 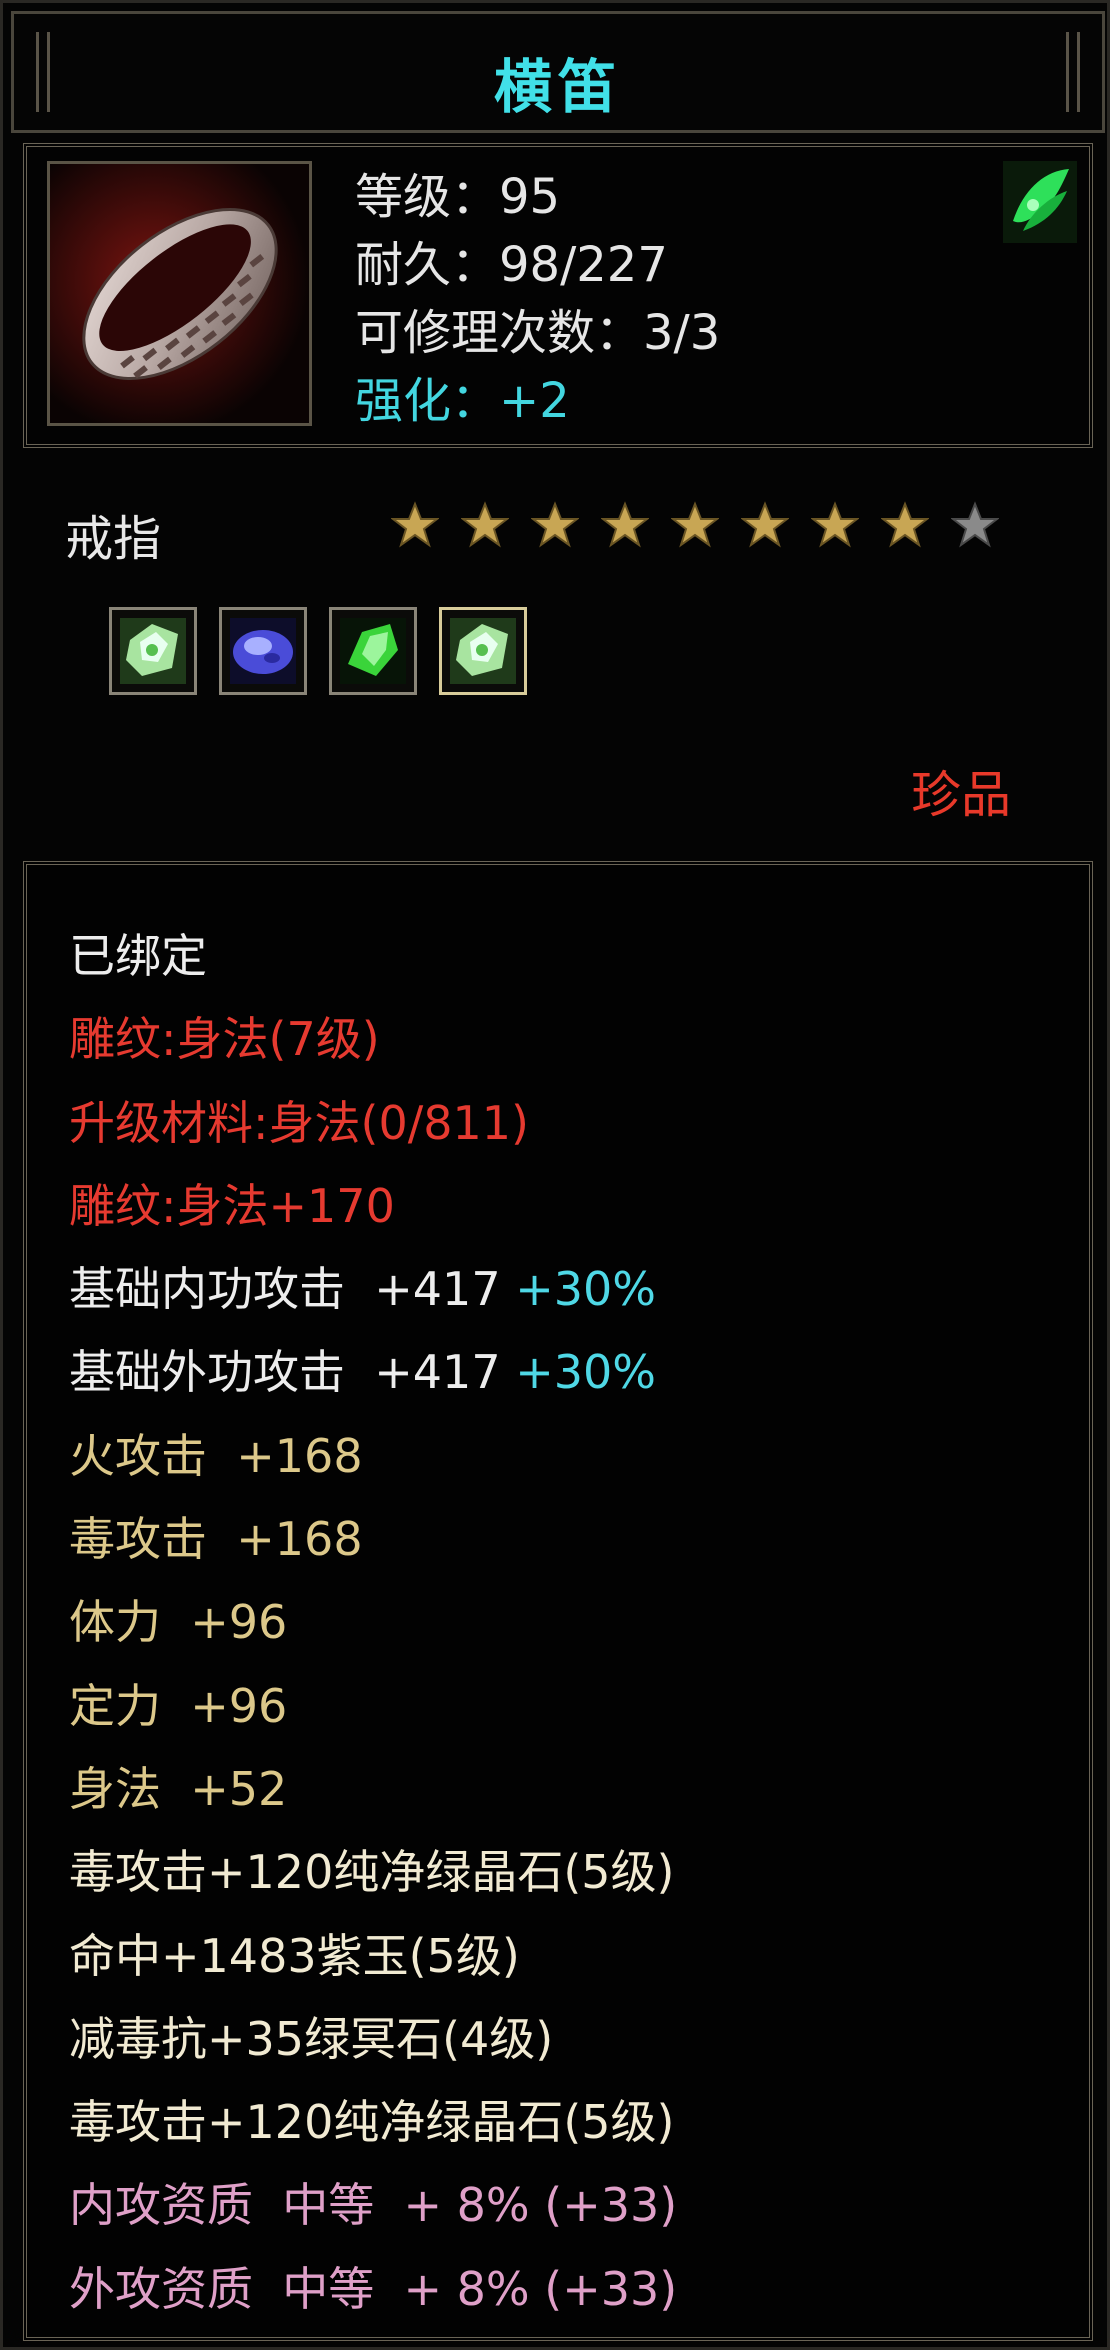 I want to click on outer-attack-line: 基础外功攻击 +417 +30%, so click(x=373, y=1372).